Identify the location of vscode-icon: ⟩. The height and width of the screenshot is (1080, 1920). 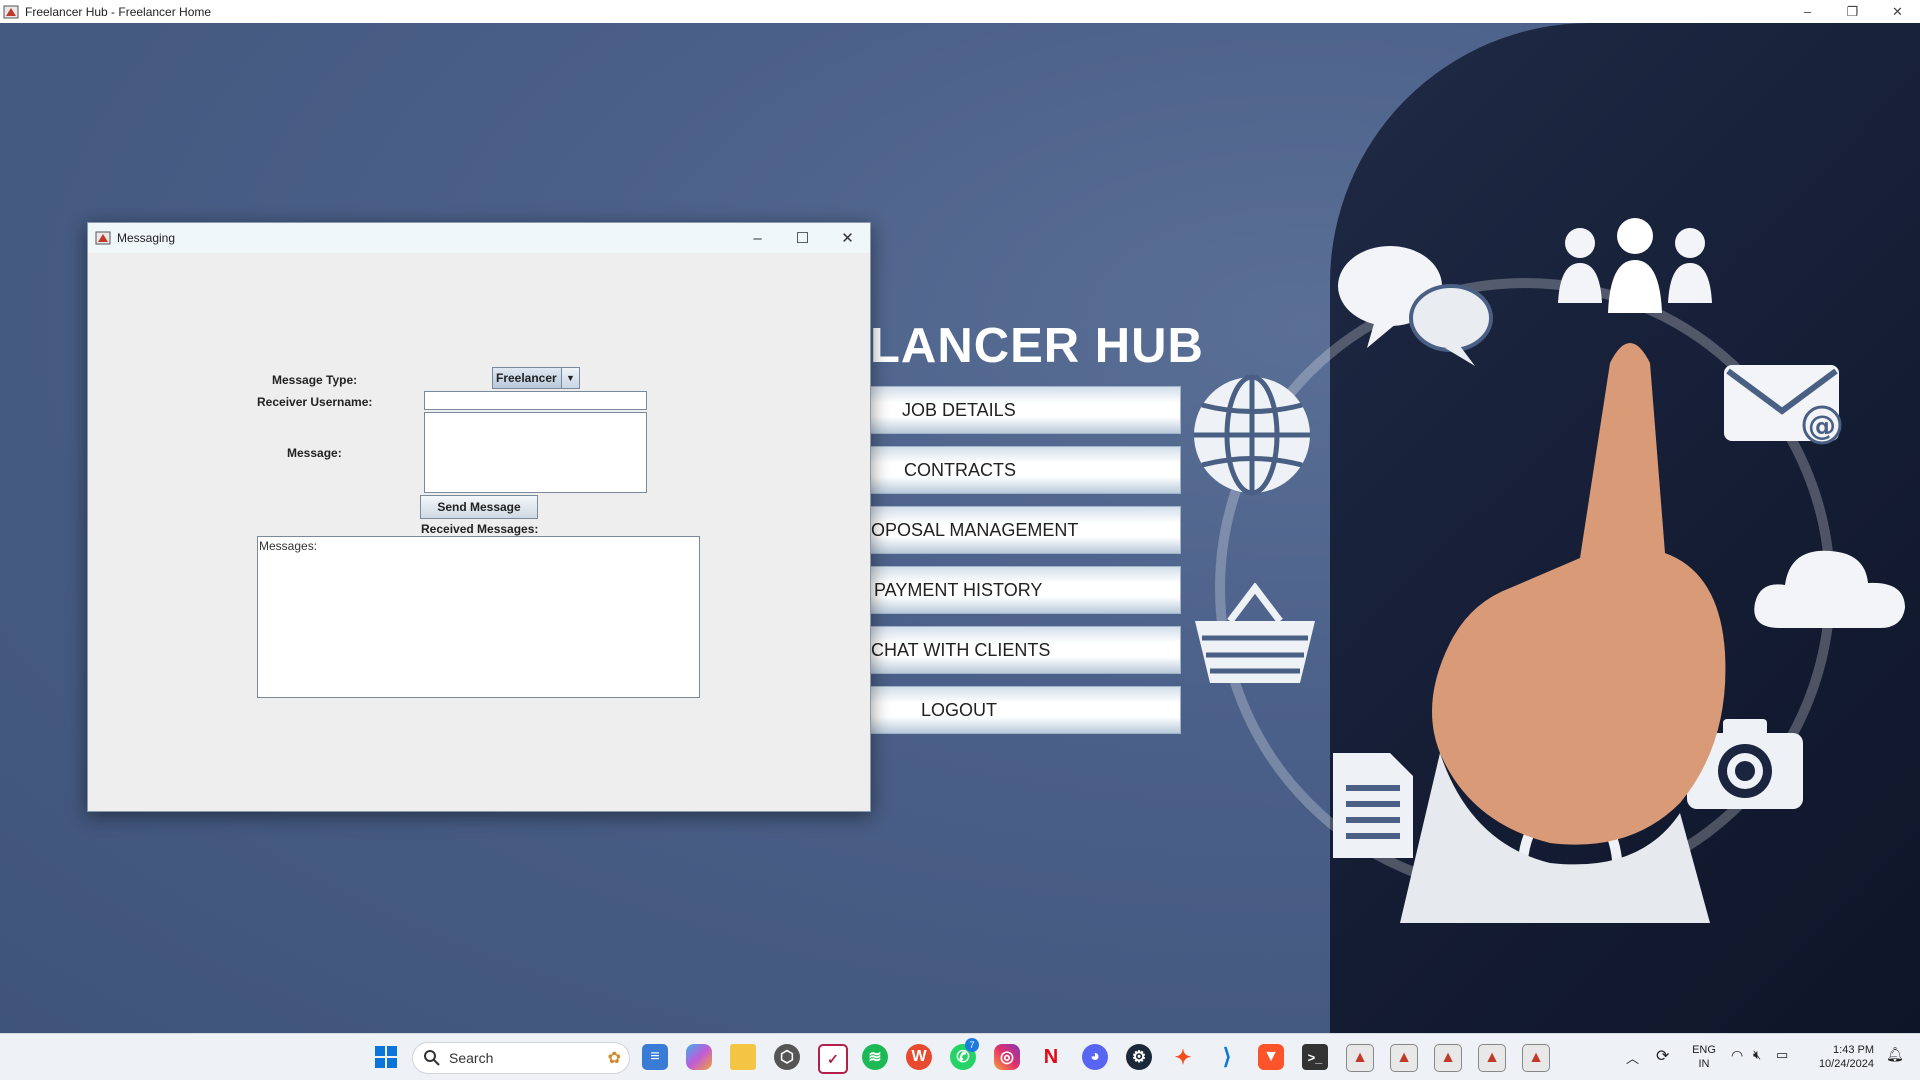
(1227, 1057).